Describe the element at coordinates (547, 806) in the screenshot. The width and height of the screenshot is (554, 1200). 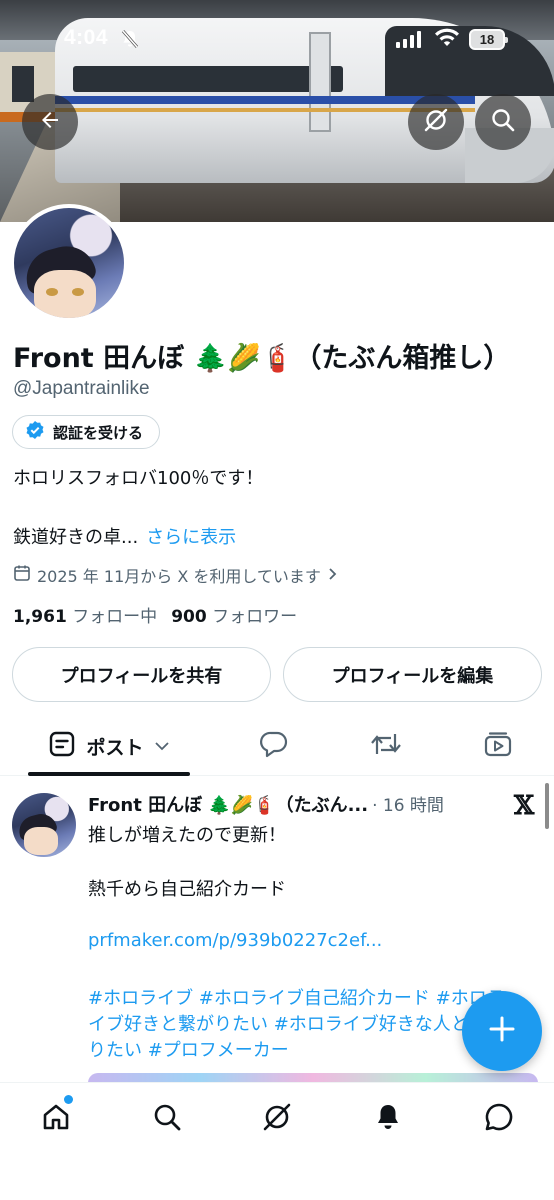
I see `scrollbar` at that location.